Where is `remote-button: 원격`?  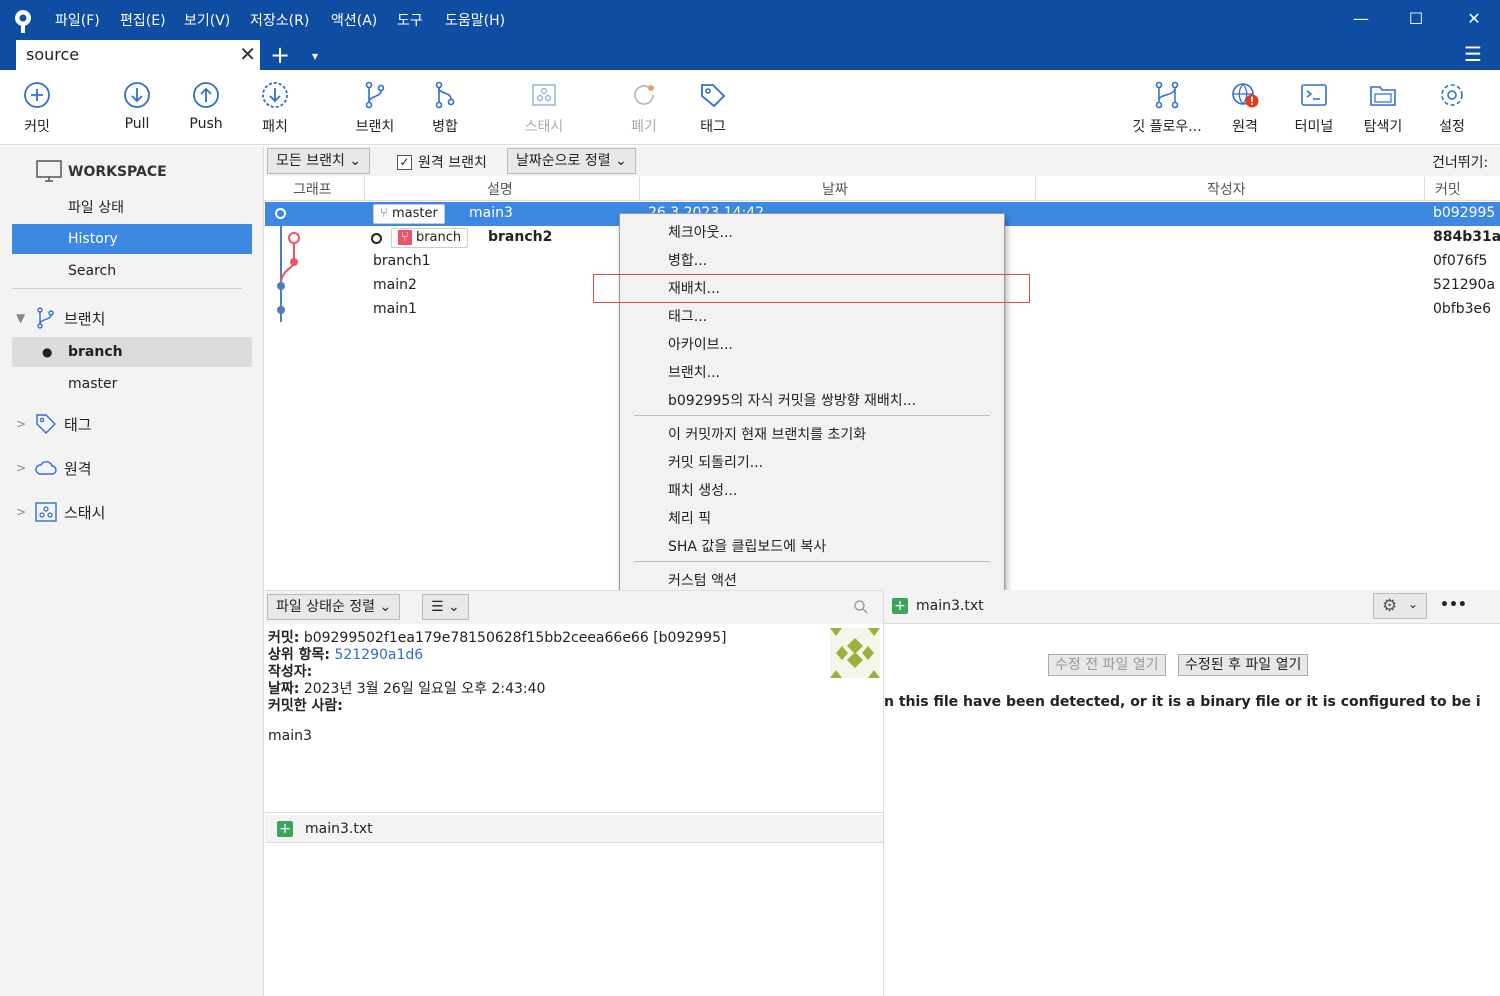
remote-button: 원격 is located at coordinates (1245, 108).